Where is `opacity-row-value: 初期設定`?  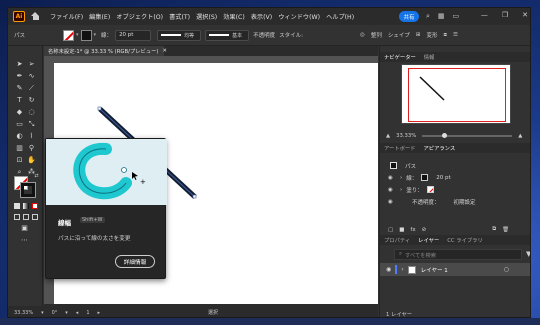
opacity-row-value: 初期設定 is located at coordinates (465, 202).